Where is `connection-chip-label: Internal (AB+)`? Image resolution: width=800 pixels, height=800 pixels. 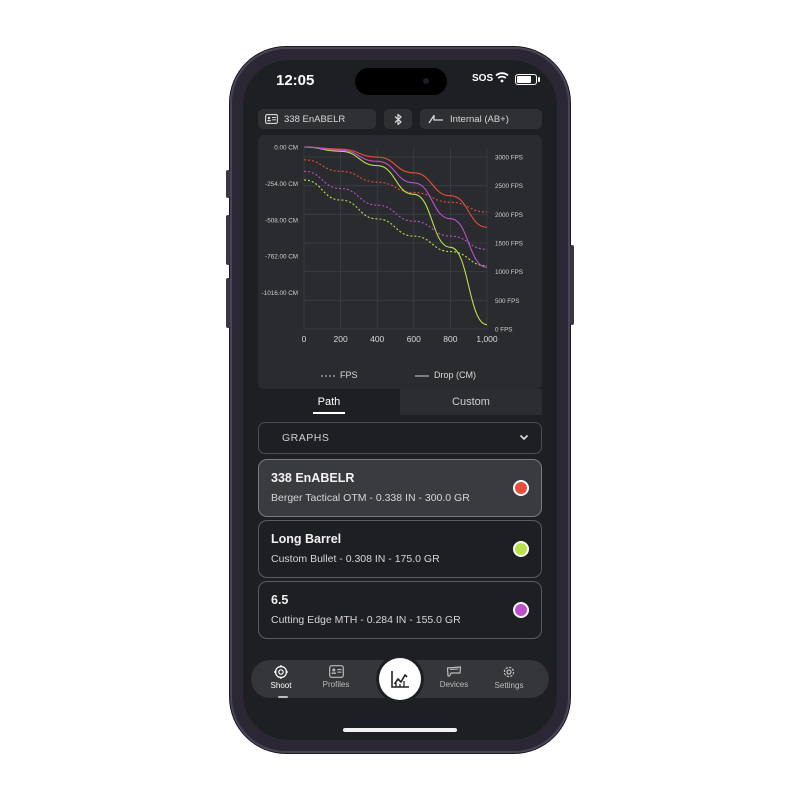 connection-chip-label: Internal (AB+) is located at coordinates (479, 119).